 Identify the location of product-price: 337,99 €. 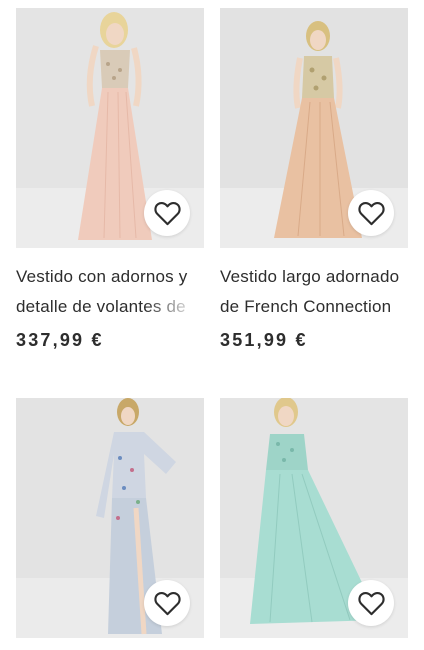
(60, 340).